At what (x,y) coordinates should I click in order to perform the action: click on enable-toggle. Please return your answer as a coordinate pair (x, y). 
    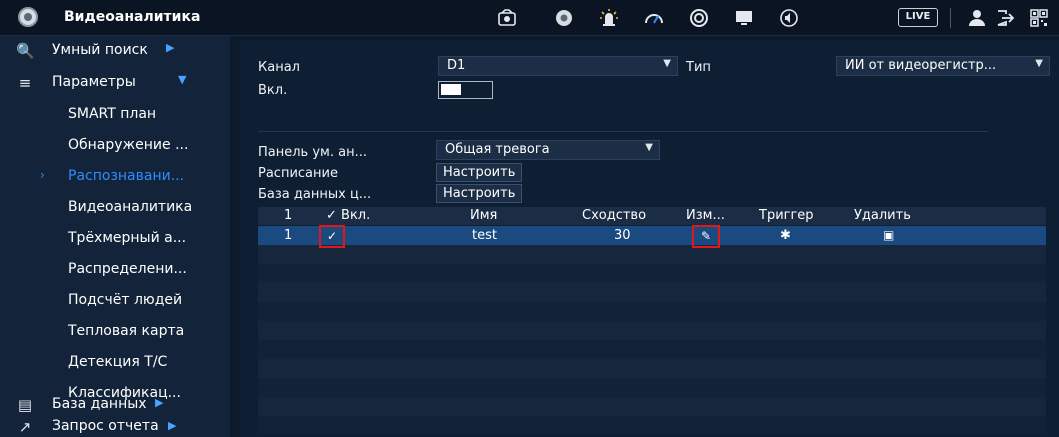
    Looking at the image, I should click on (465, 90).